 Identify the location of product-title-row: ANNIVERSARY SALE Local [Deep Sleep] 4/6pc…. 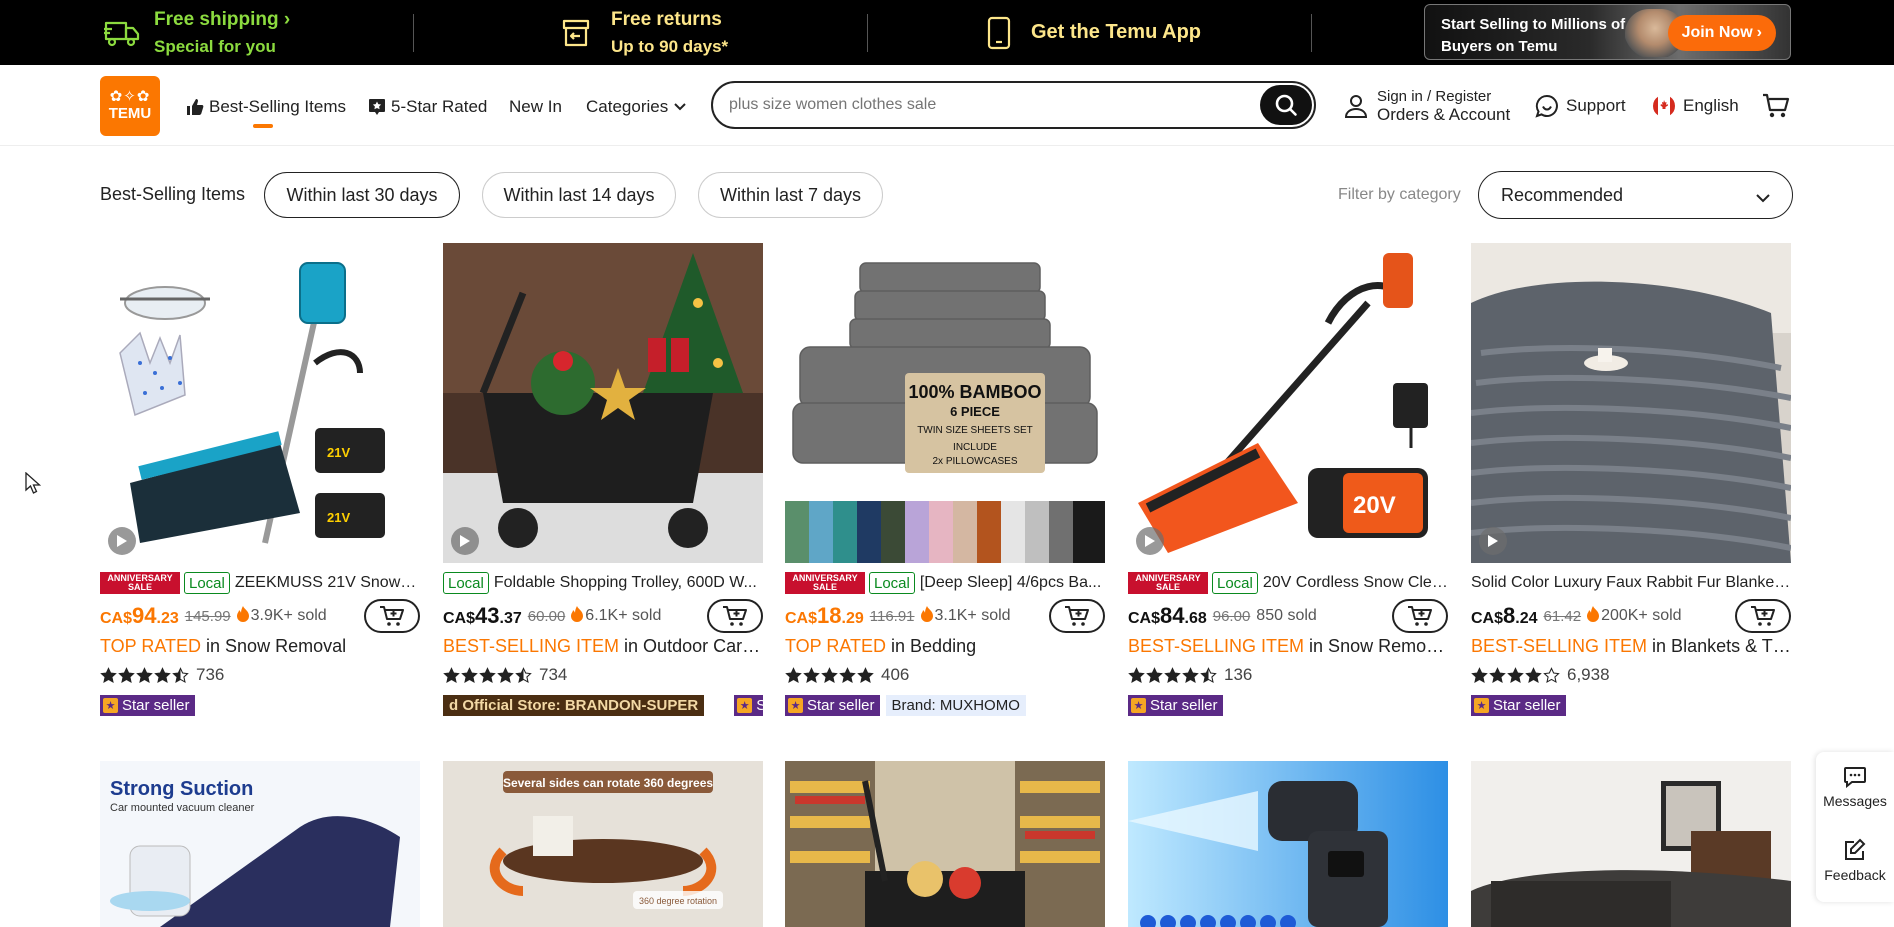
(945, 583).